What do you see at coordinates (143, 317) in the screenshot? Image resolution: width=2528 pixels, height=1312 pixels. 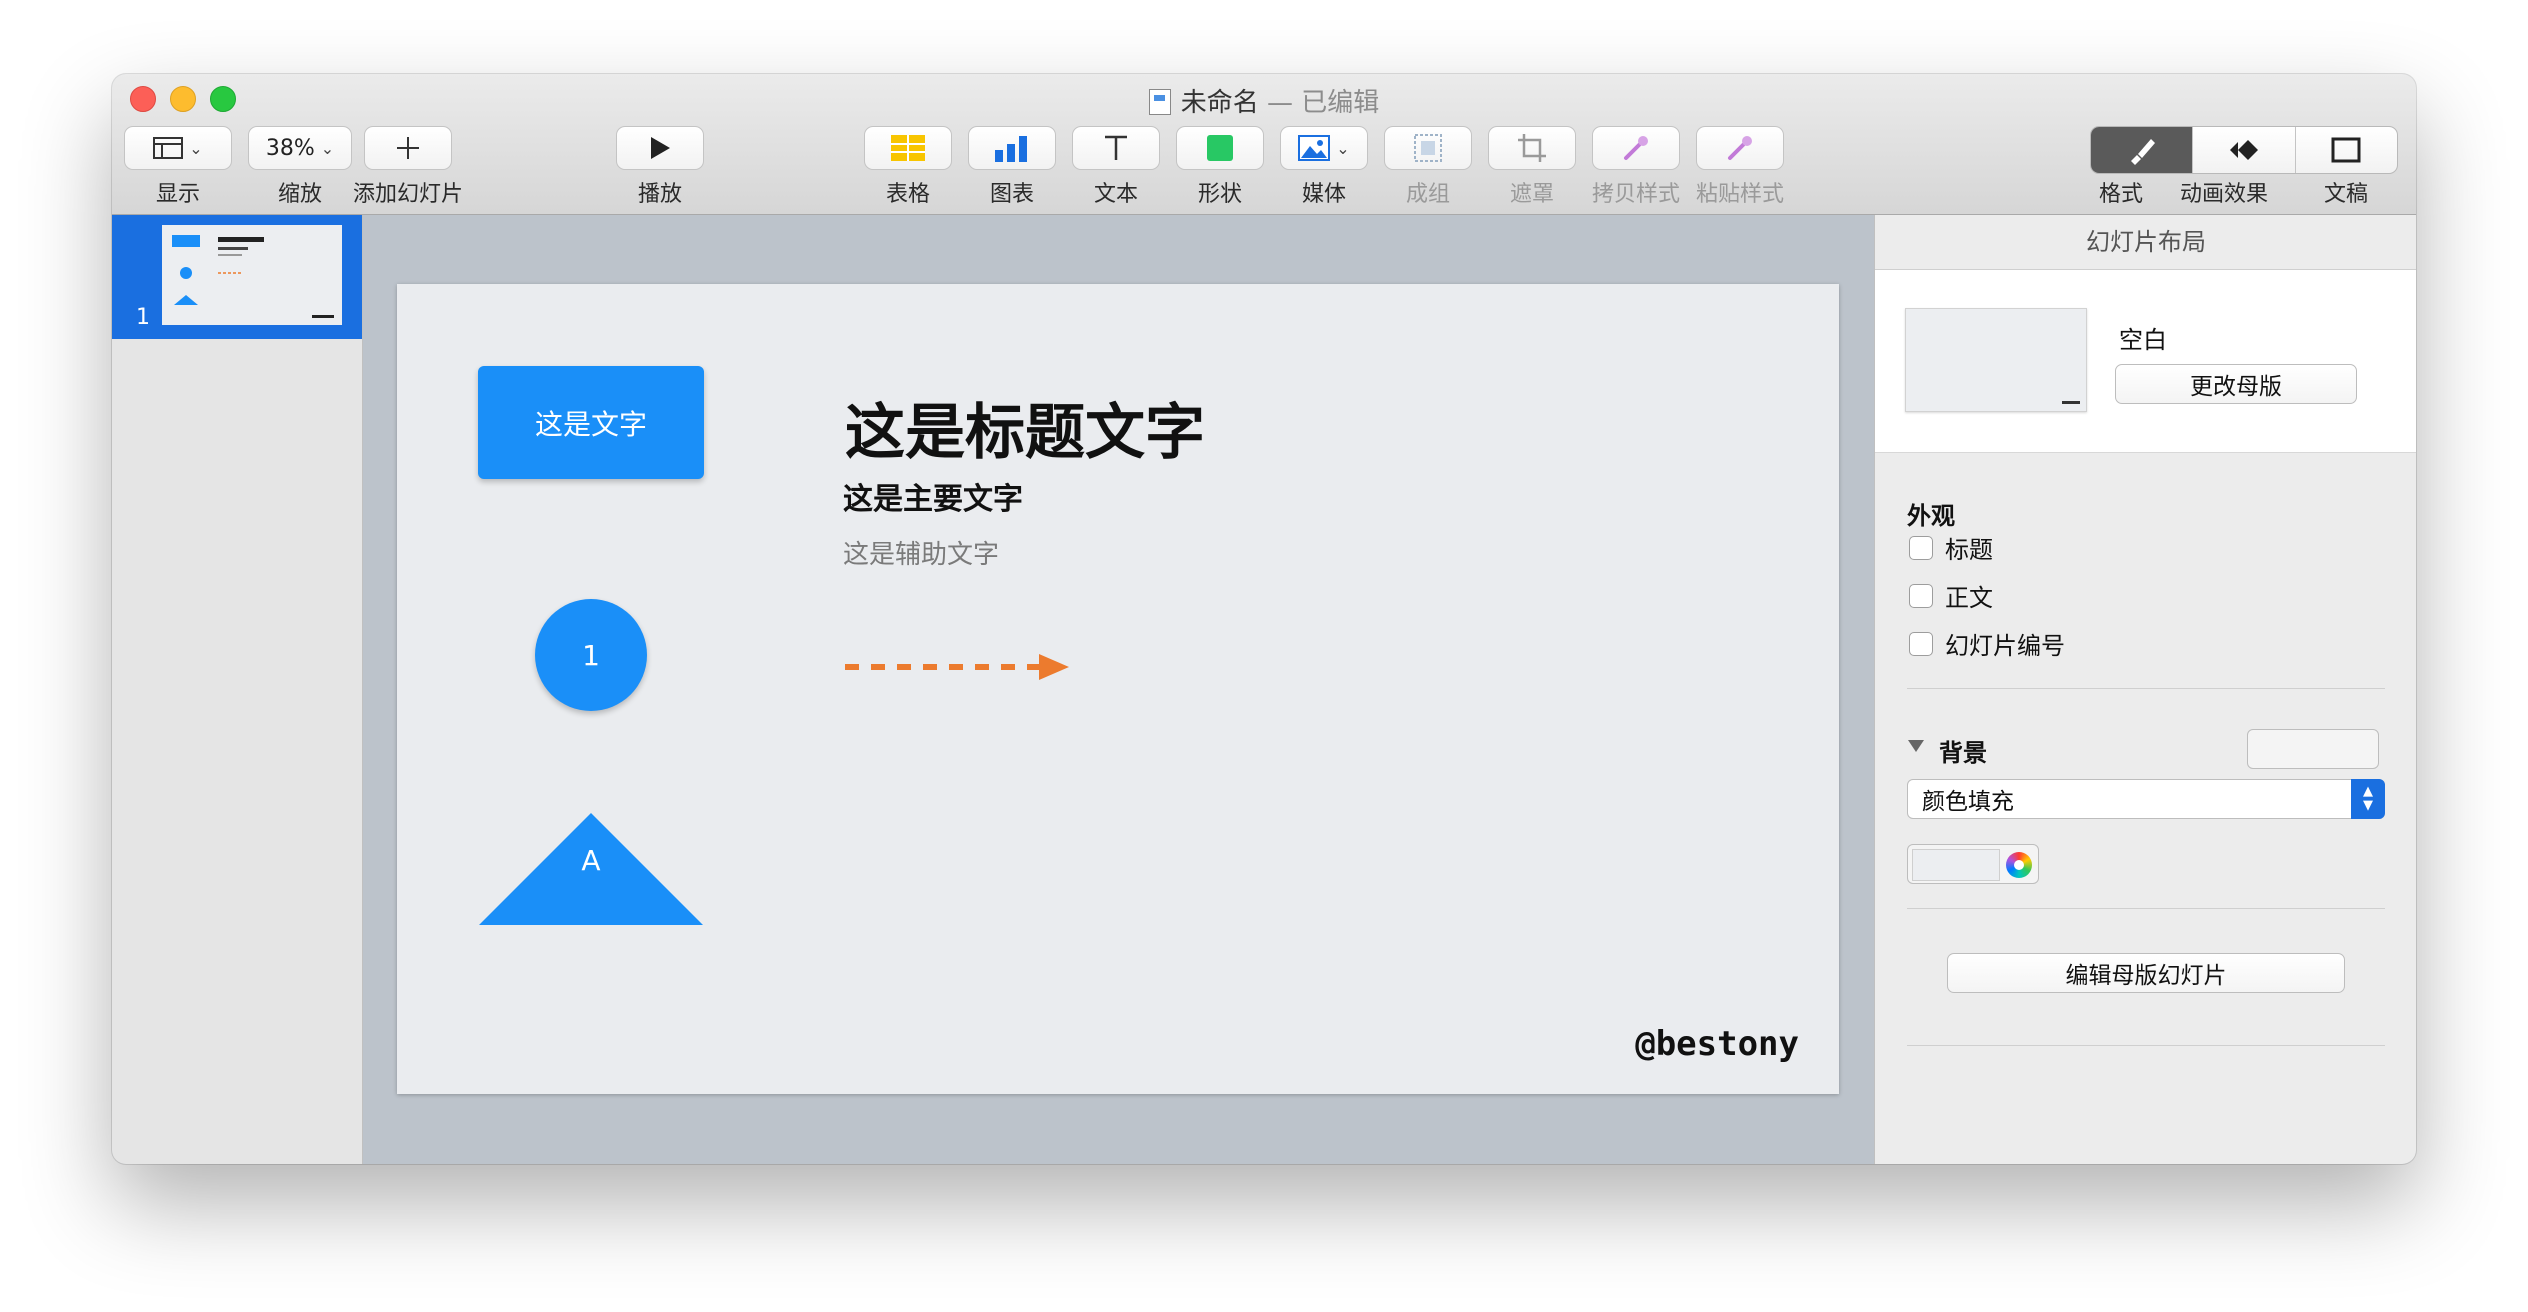 I see `slide-number: 1` at bounding box center [143, 317].